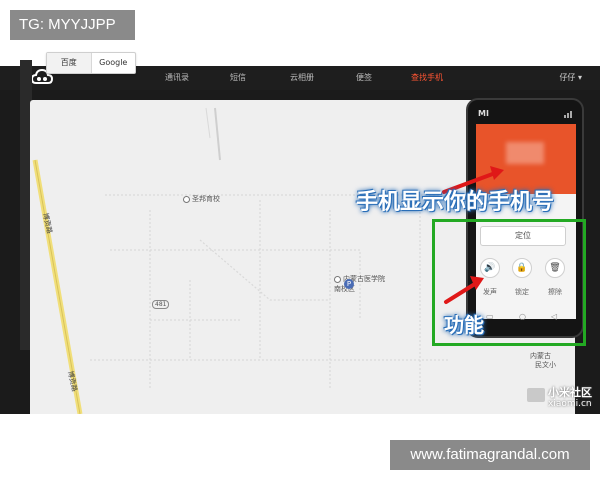 The image size is (600, 480). What do you see at coordinates (570, 77) in the screenshot?
I see `user-menu: 仔仔 ▾` at bounding box center [570, 77].